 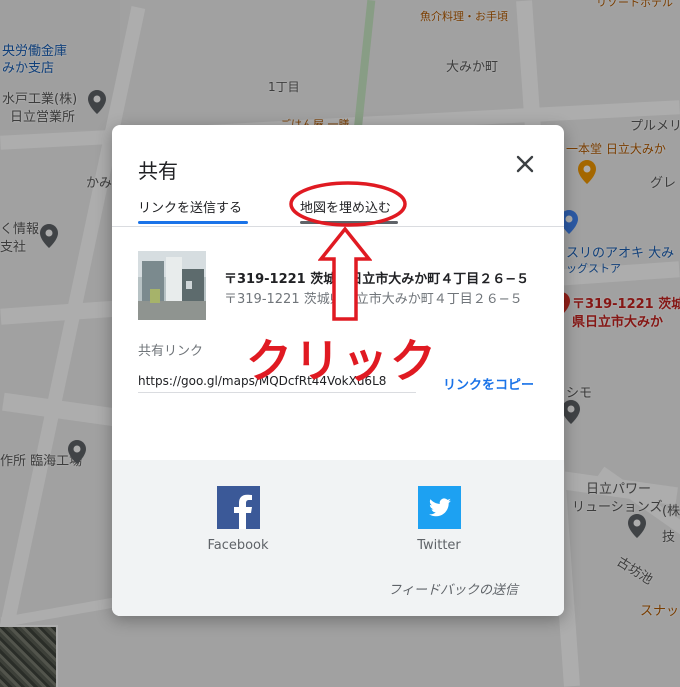 What do you see at coordinates (373, 299) in the screenshot?
I see `place-address-secondary: 〒319-1221 茨城県日立市大みか町４丁目２６−５` at bounding box center [373, 299].